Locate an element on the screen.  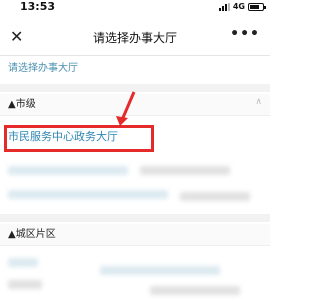
section-title-district: ▲城区片区 is located at coordinates (32, 234).